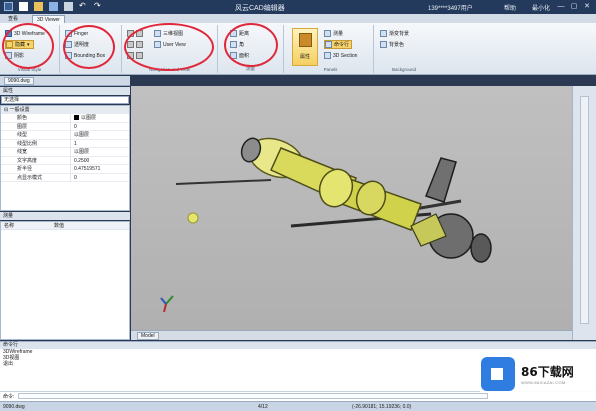 Image resolution: width=596 pixels, height=411 pixels. I want to click on group-title-background: Background, so click(404, 69).